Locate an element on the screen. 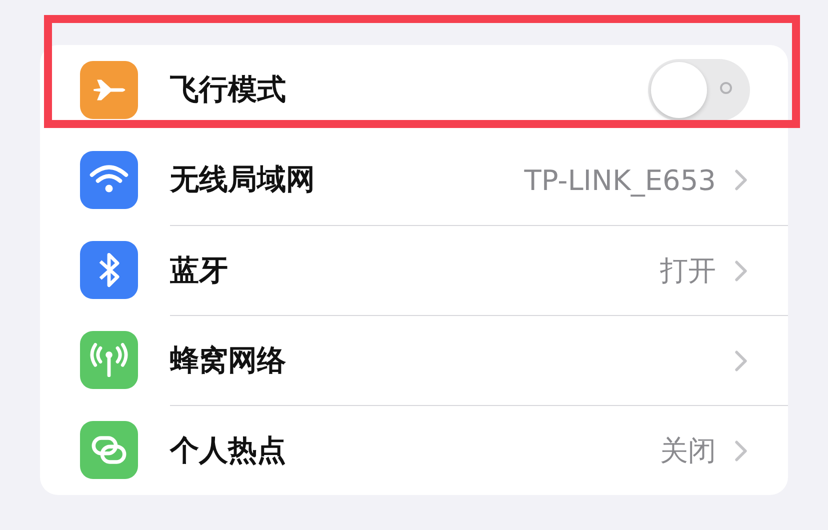 The height and width of the screenshot is (530, 828). setting-label: 蜂窝网络 is located at coordinates (228, 360).